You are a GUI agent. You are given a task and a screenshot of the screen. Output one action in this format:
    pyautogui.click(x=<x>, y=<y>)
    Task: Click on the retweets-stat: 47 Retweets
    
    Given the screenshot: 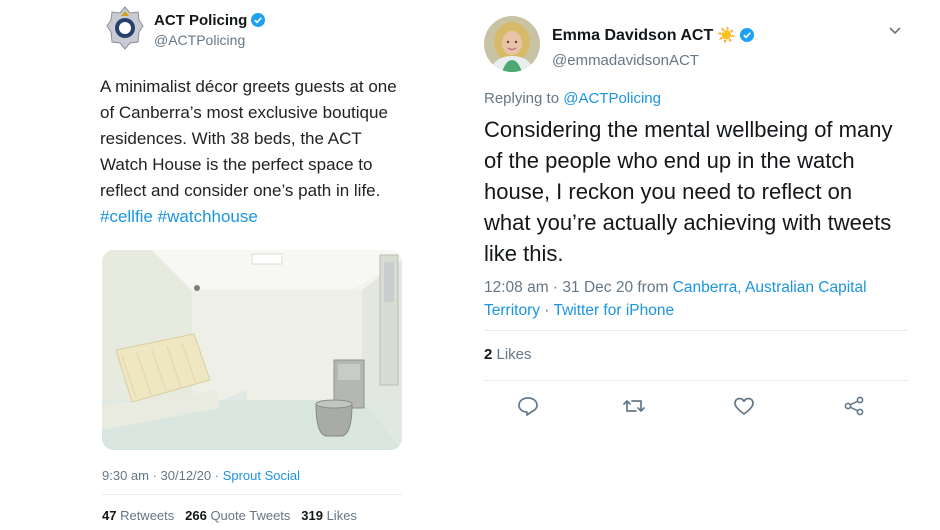 What is the action you would take?
    pyautogui.click(x=138, y=515)
    